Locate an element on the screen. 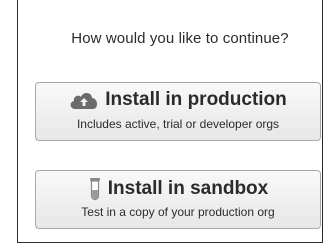 The image size is (325, 245). production-button-label: Install in production is located at coordinates (196, 99).